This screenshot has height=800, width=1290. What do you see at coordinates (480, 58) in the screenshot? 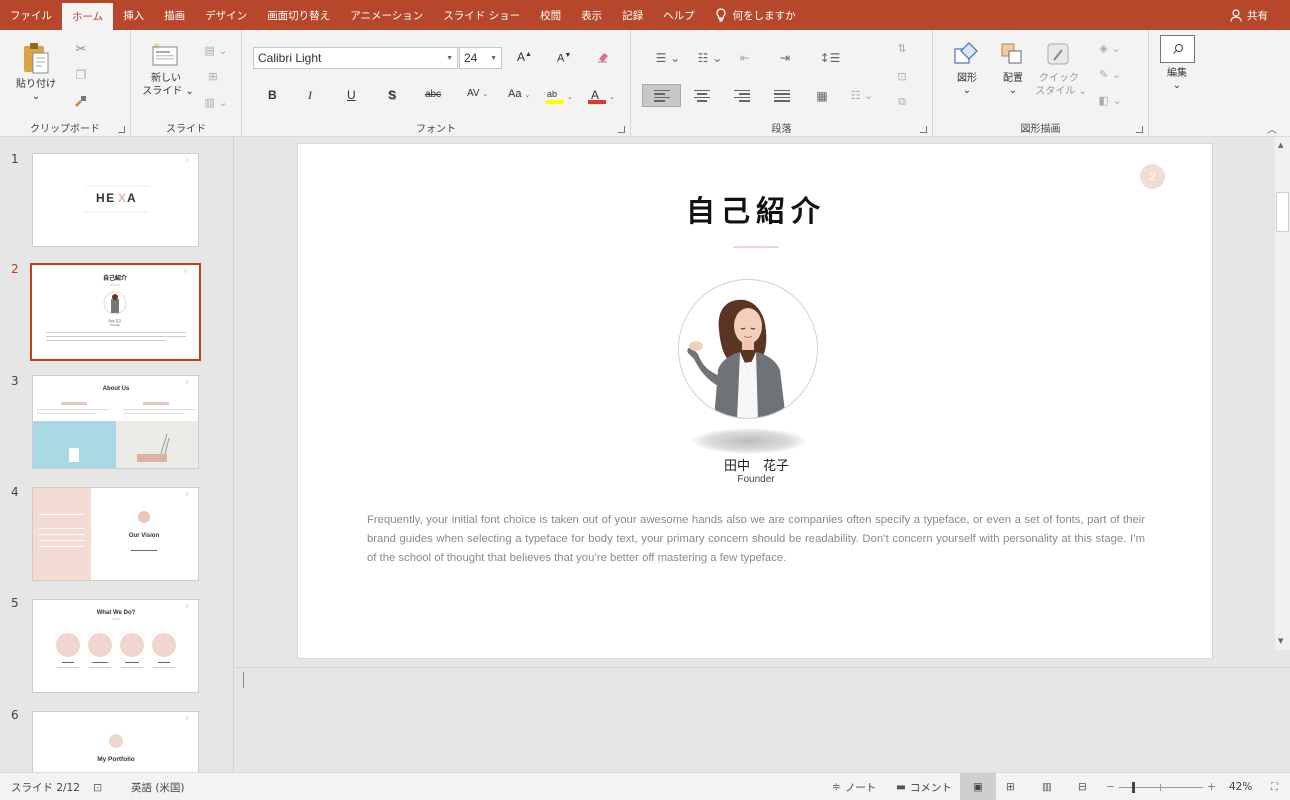
I see `font-size-combo: 24 ▼` at bounding box center [480, 58].